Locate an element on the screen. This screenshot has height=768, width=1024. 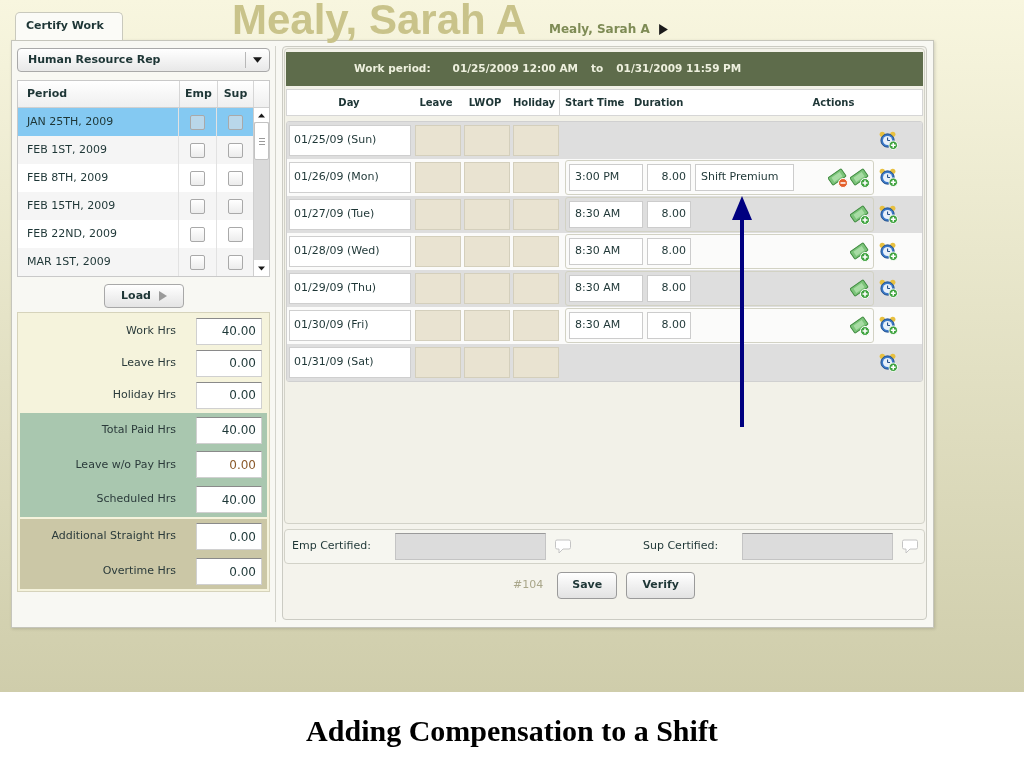
start-time-field: 3:00 PM is located at coordinates (606, 177).